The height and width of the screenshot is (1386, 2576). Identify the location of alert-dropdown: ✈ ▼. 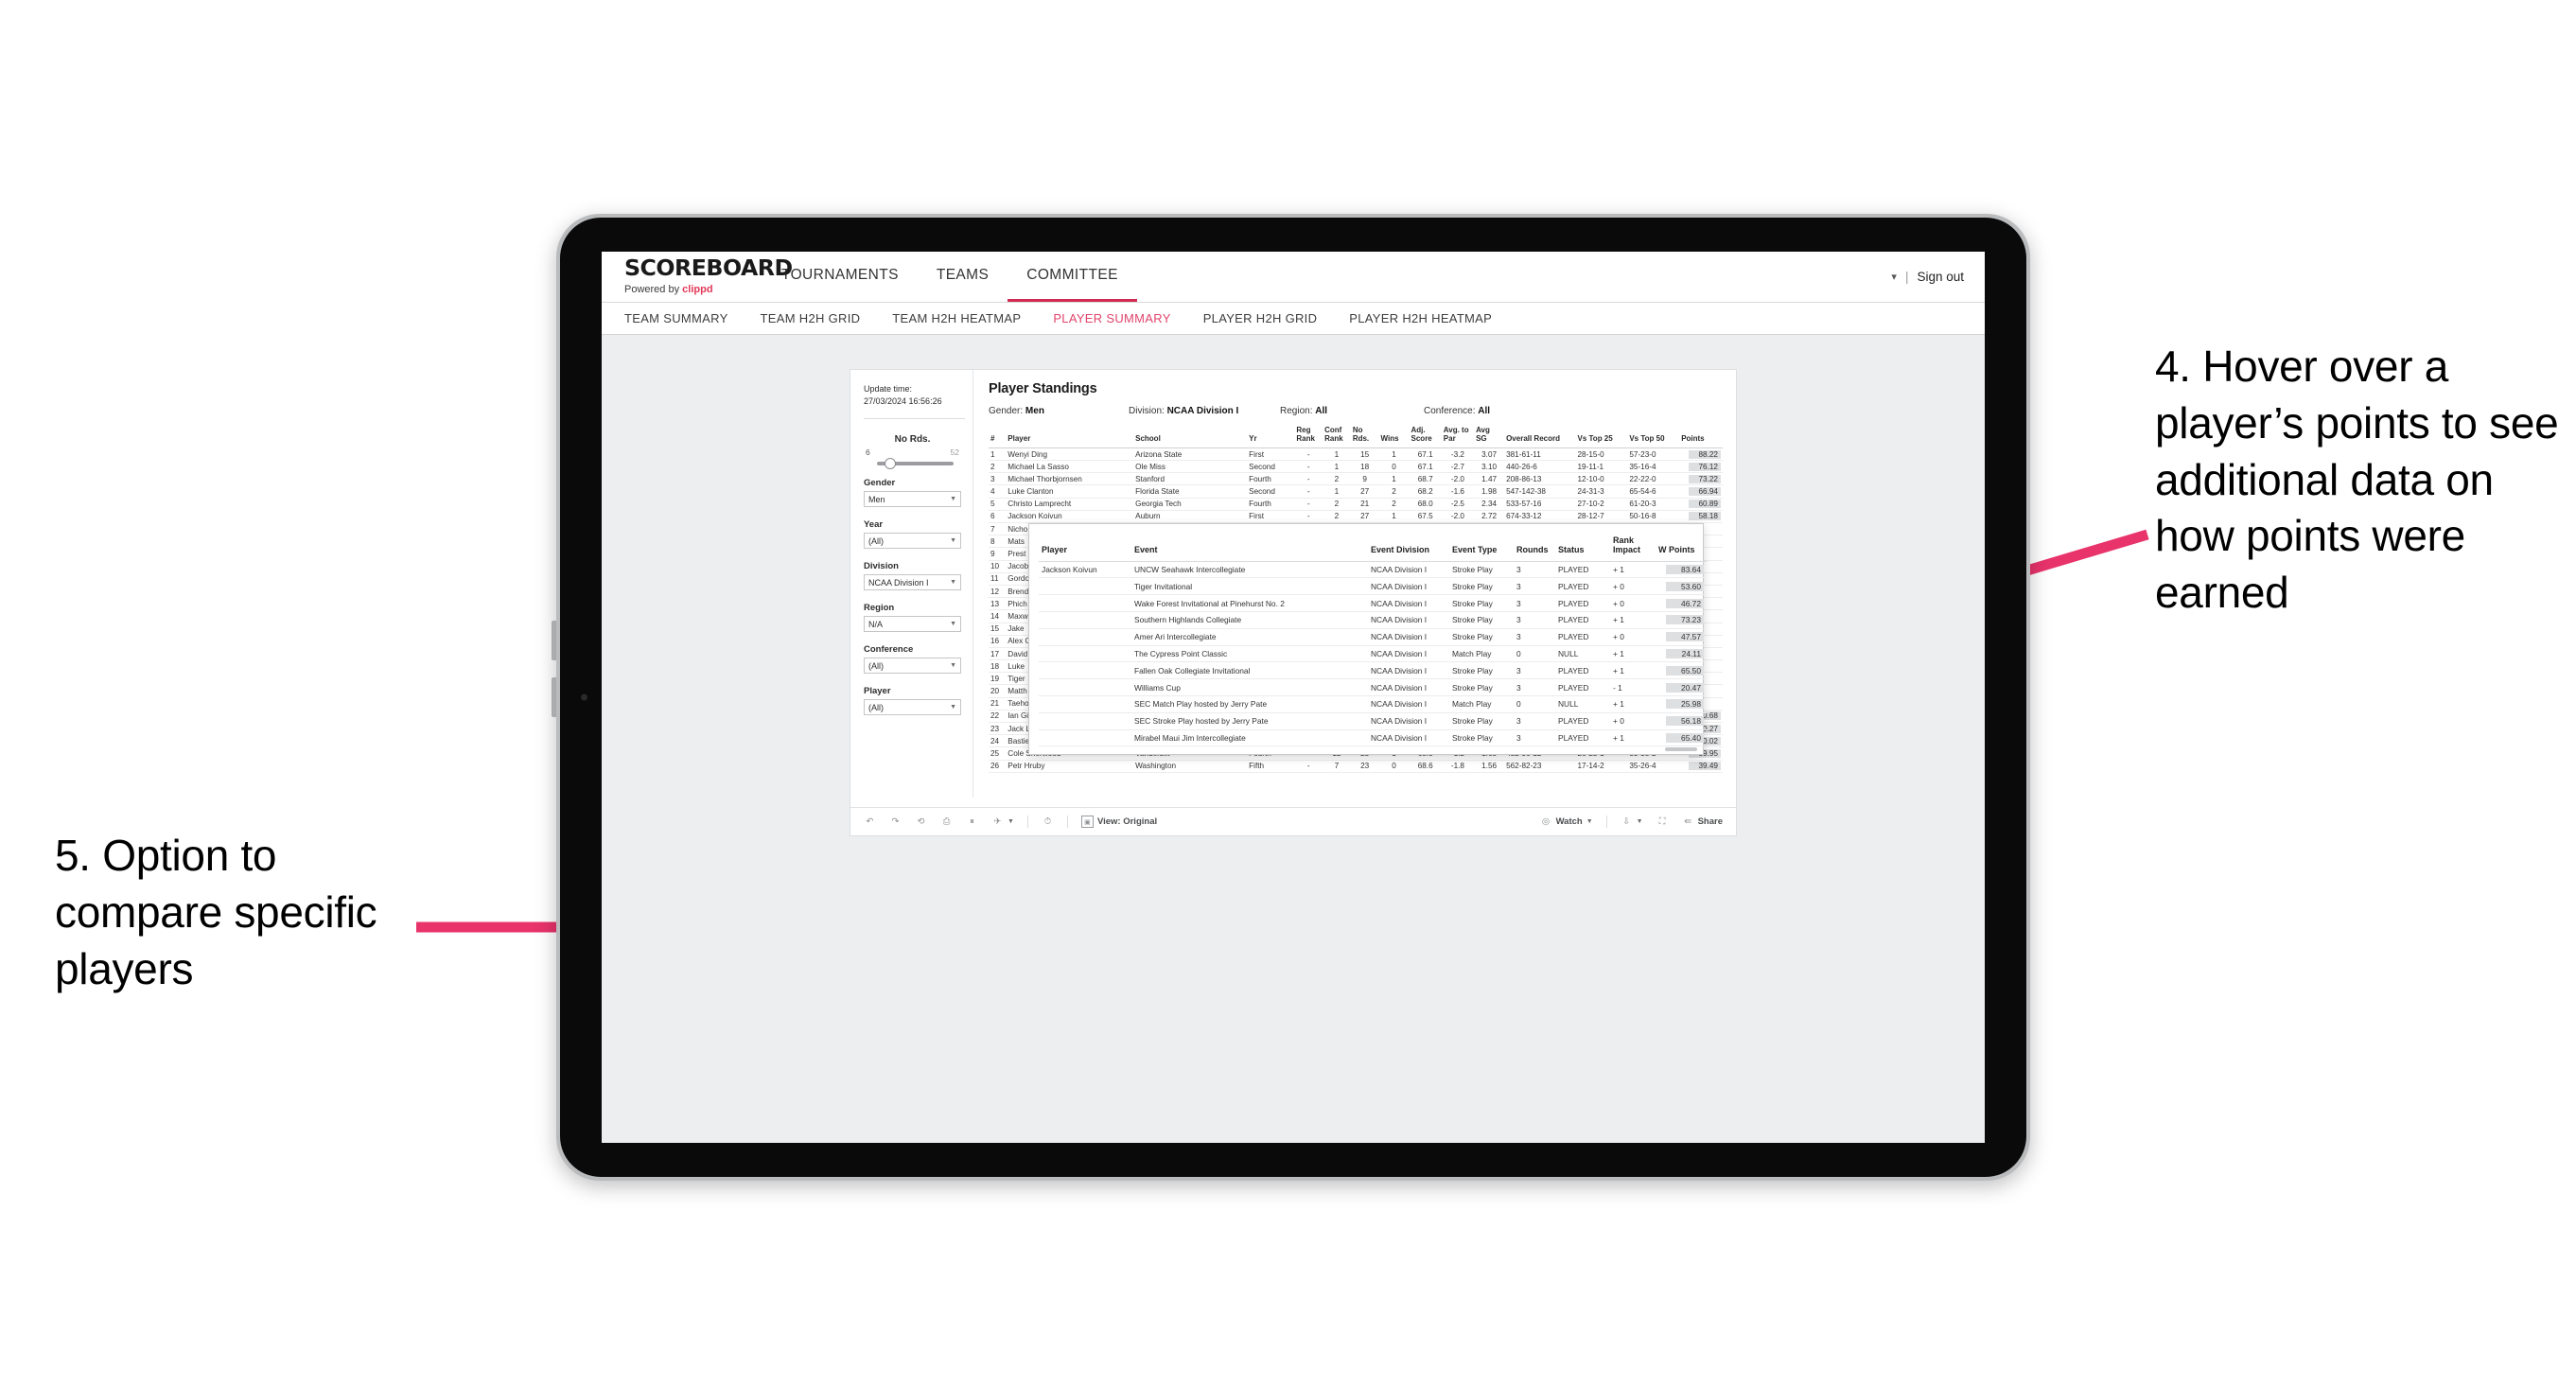
(1003, 822).